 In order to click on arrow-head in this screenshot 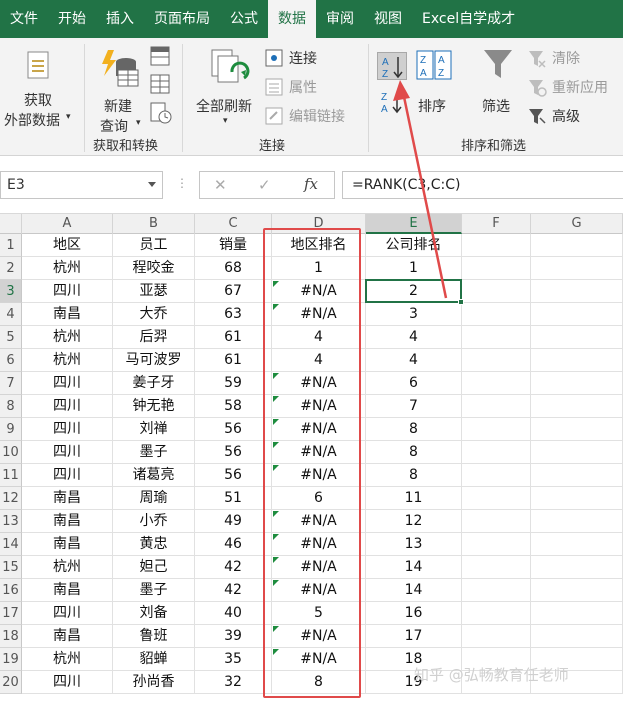, I will do `click(401, 90)`.